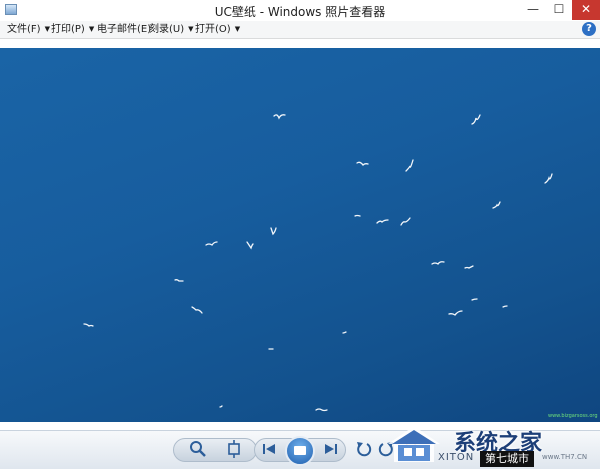  I want to click on menu-burn-label: 刻录(U), so click(167, 29).